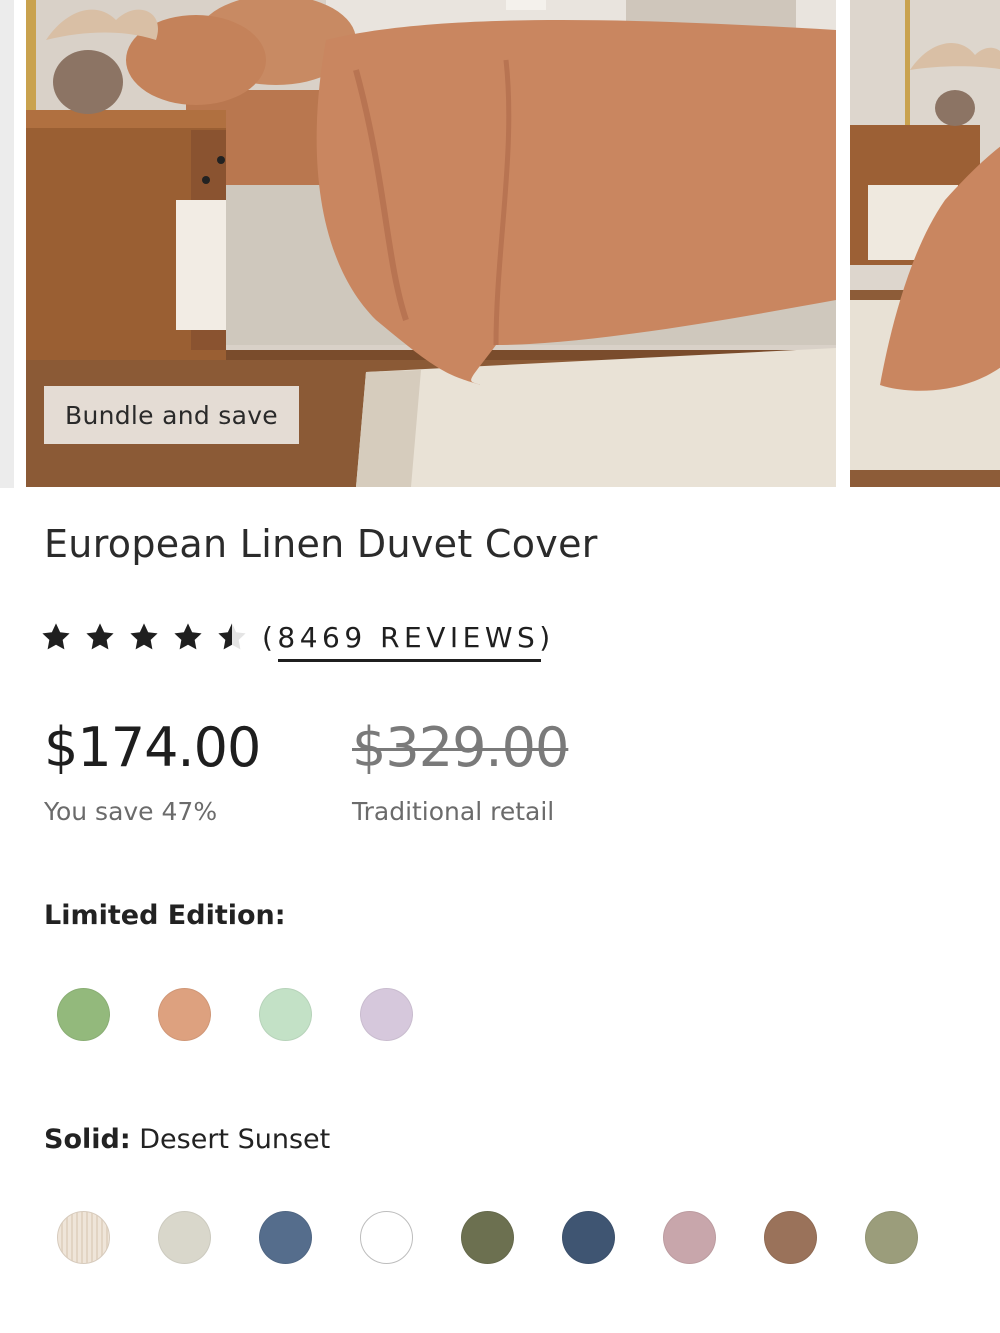  What do you see at coordinates (7, 244) in the screenshot?
I see `previous-slide-edge` at bounding box center [7, 244].